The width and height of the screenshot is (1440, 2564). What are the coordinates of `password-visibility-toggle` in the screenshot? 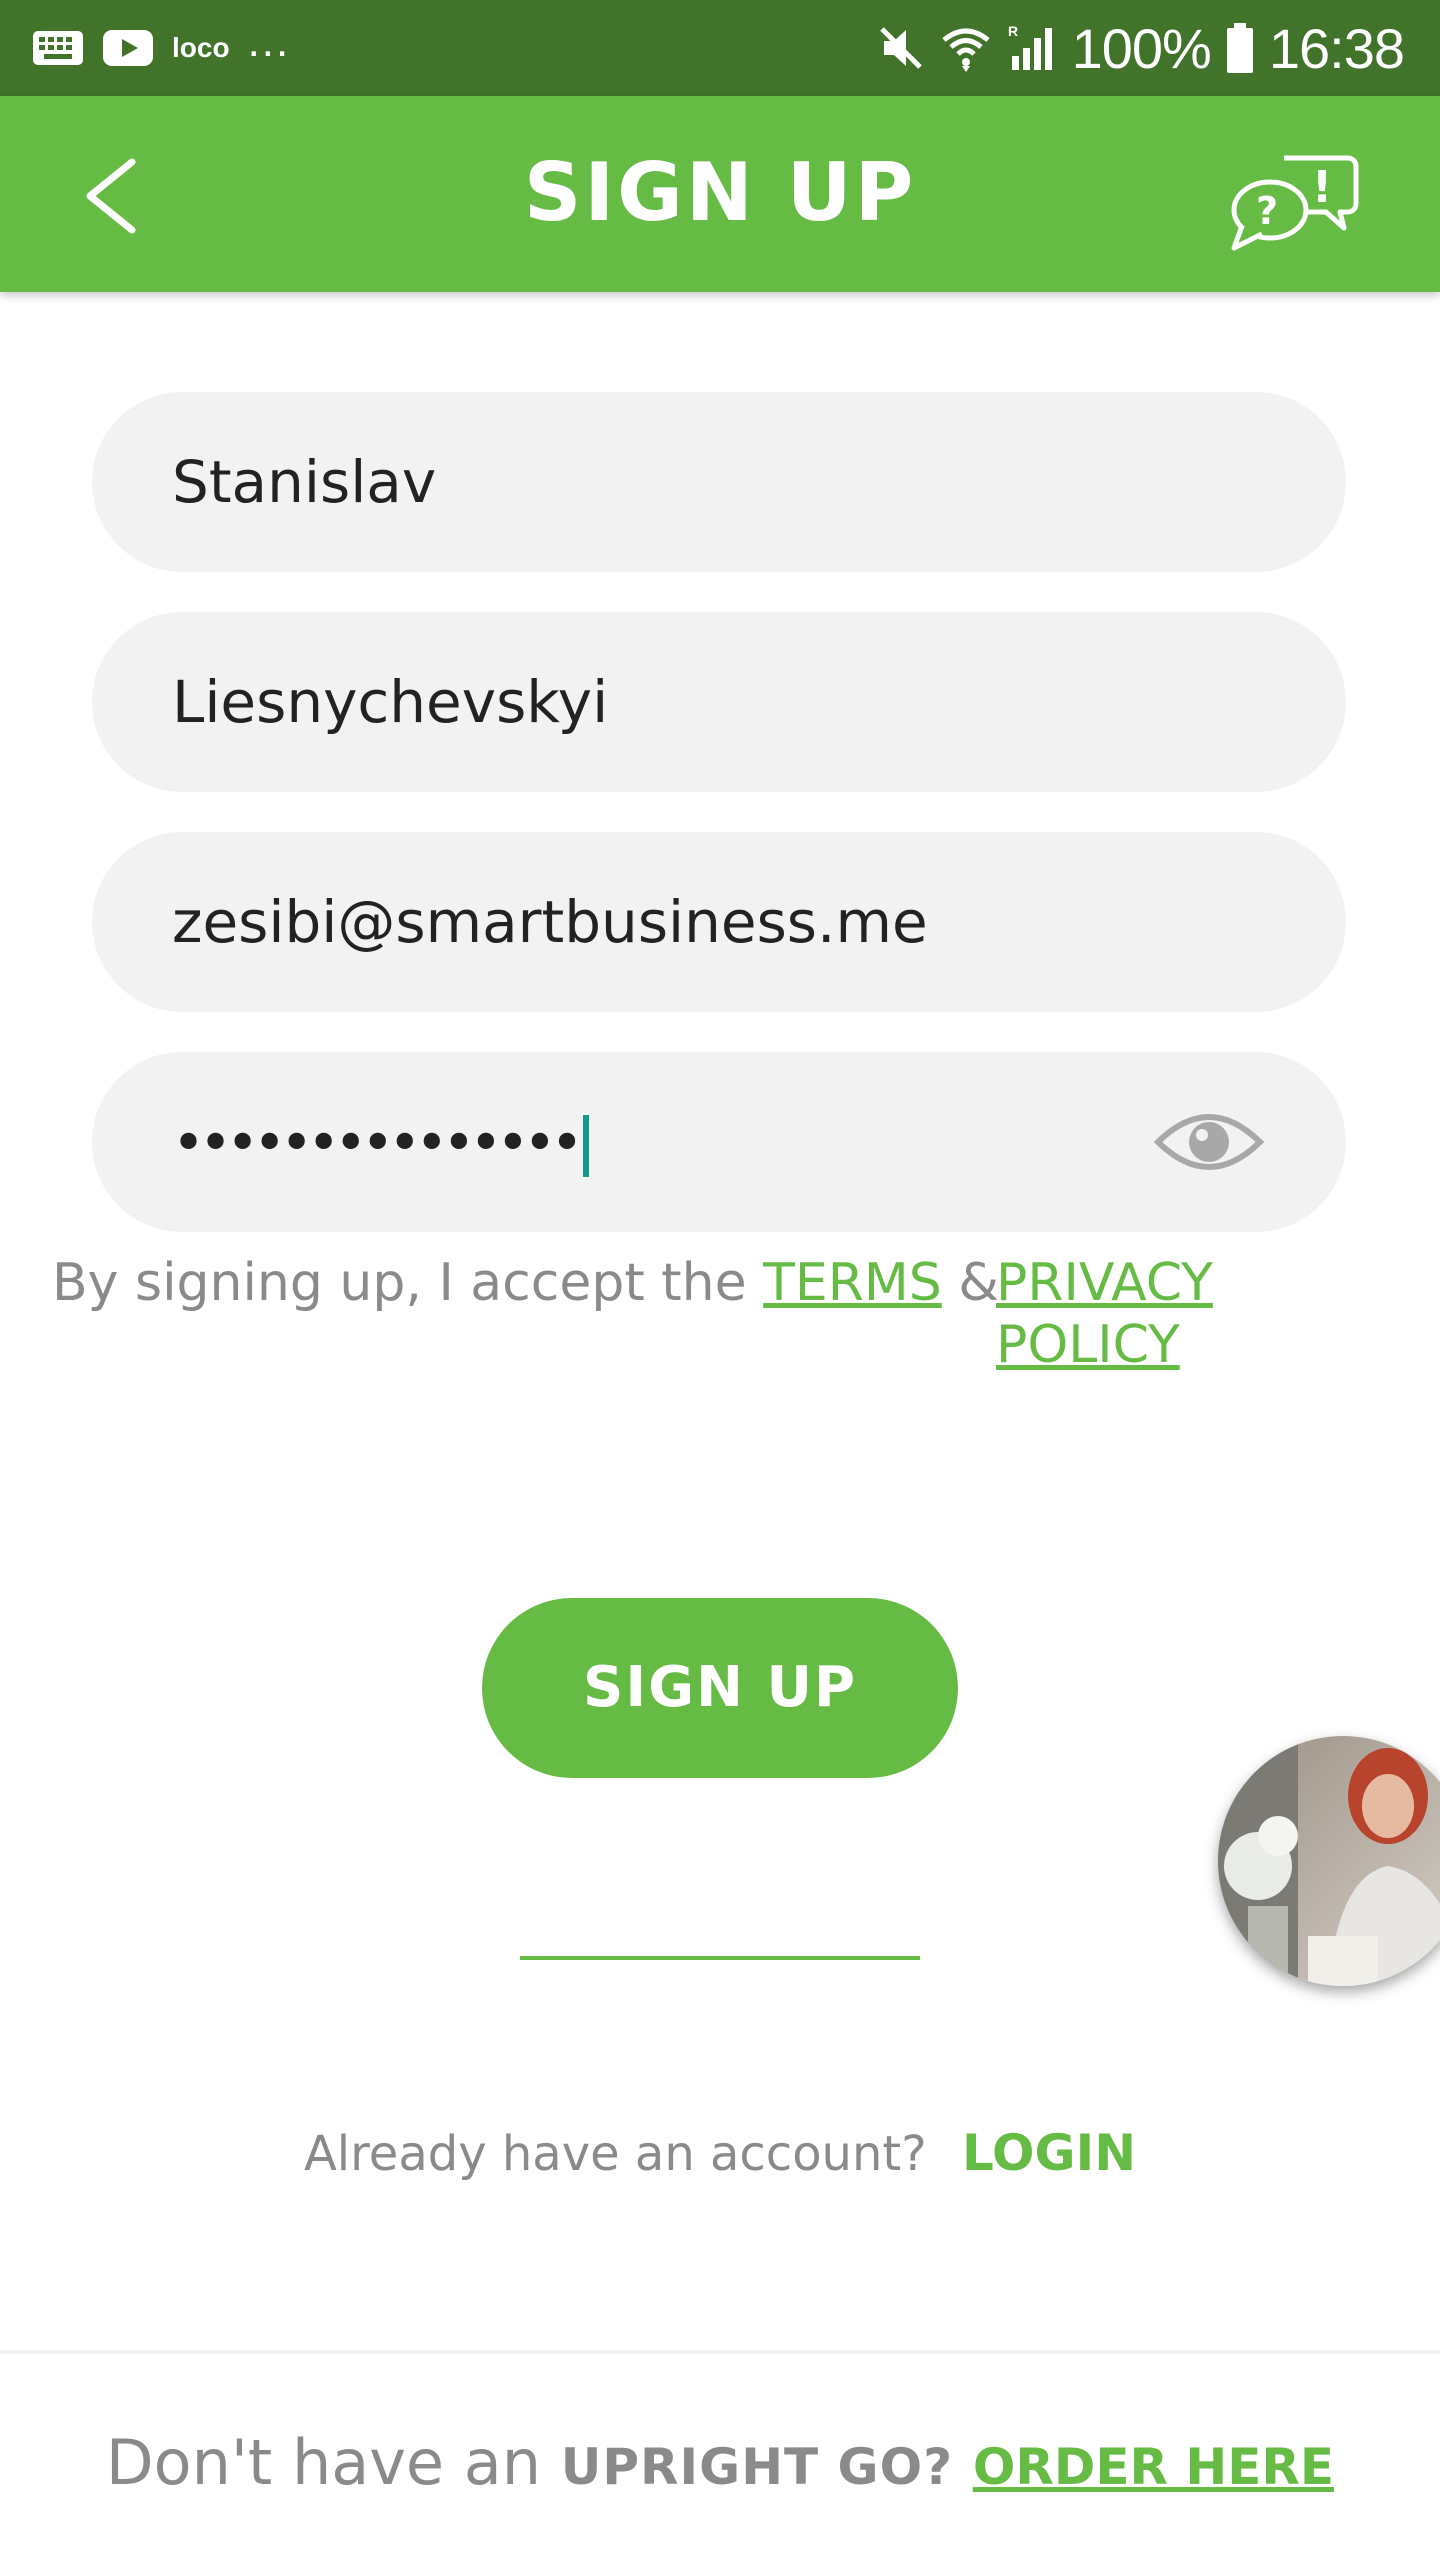 It's located at (1209, 1142).